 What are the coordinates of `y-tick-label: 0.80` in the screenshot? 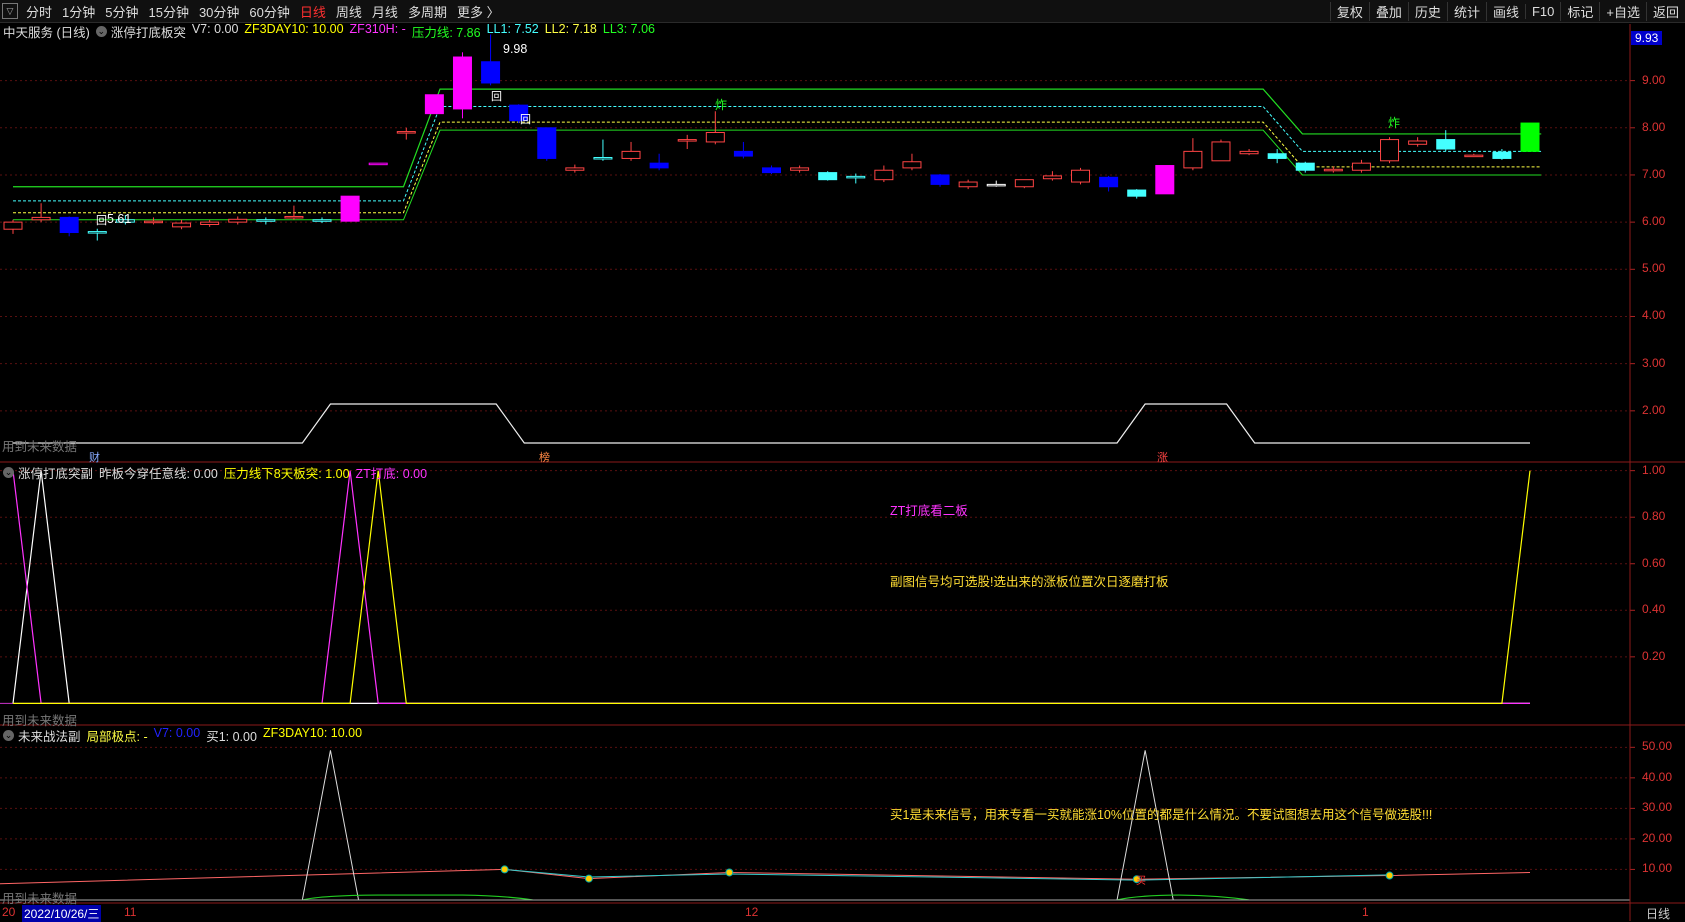 It's located at (1654, 516).